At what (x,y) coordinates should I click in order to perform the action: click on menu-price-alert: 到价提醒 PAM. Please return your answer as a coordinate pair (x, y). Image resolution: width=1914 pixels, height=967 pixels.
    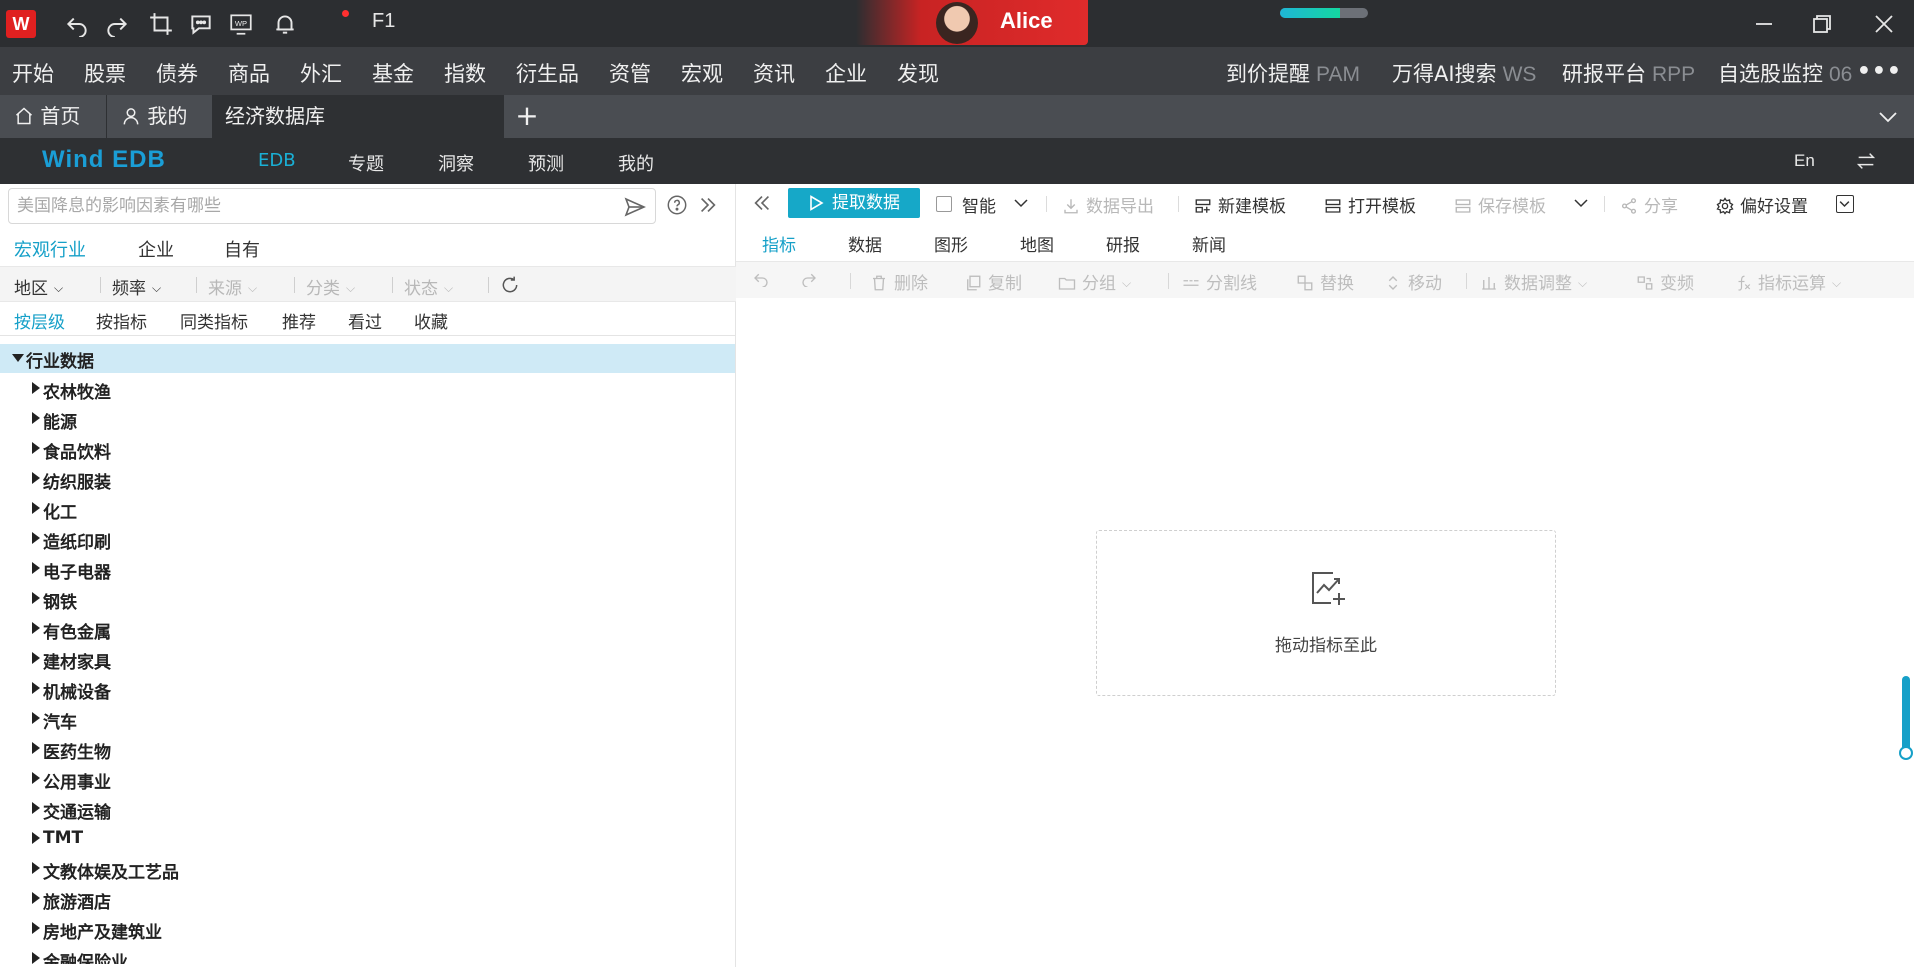
    Looking at the image, I should click on (1293, 73).